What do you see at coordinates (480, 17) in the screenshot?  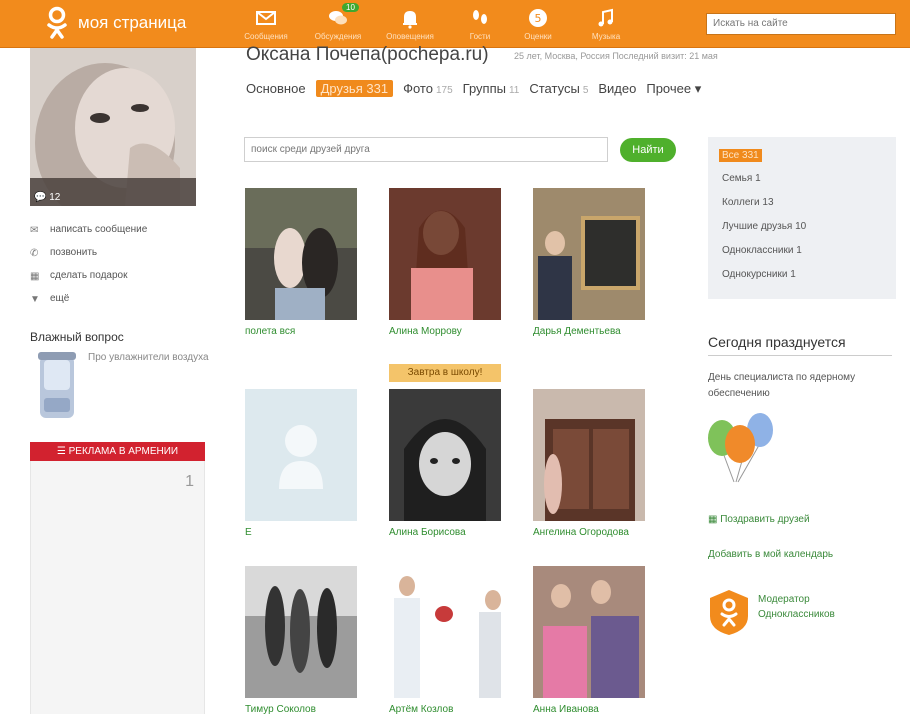 I see `footprints-icon` at bounding box center [480, 17].